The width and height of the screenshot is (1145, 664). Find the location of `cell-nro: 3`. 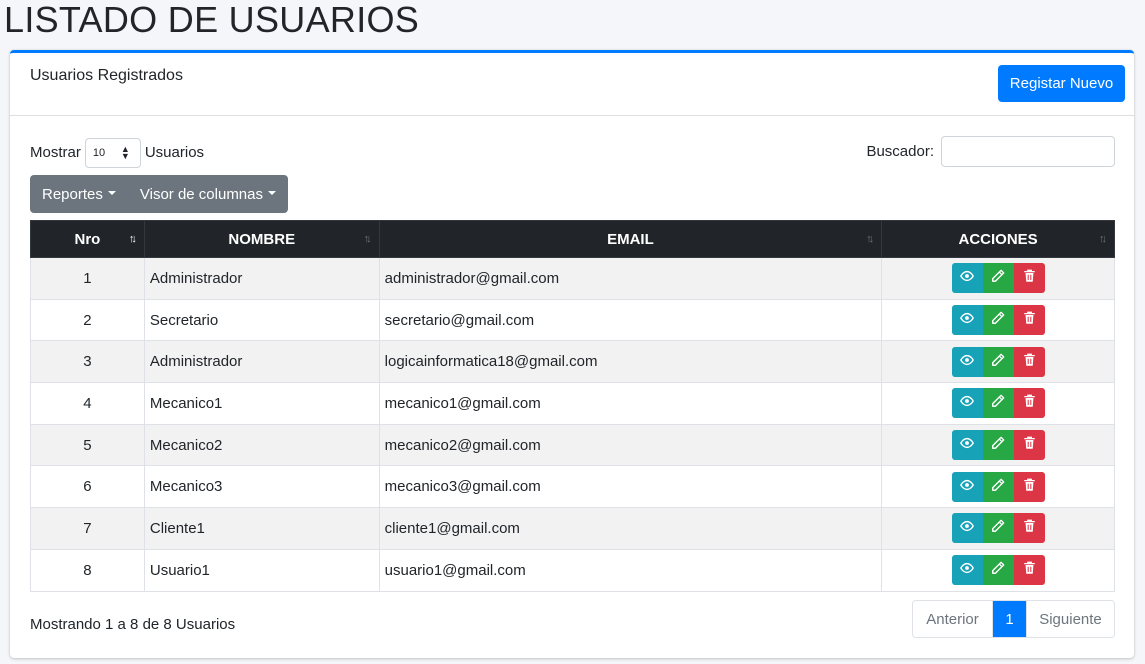

cell-nro: 3 is located at coordinates (87, 362).